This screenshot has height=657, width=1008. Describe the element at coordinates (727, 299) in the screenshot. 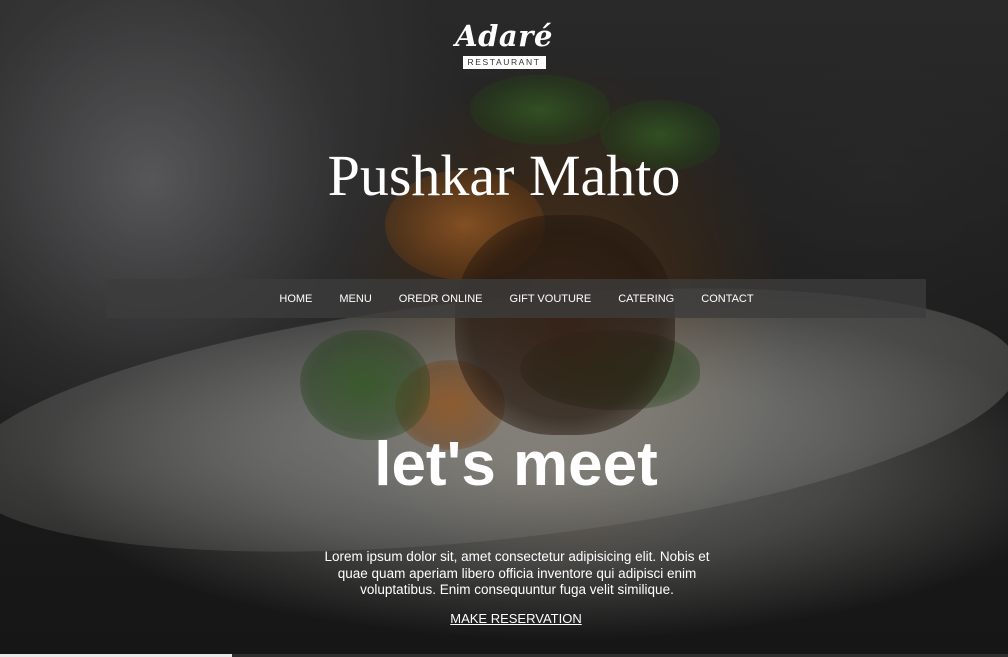

I see `nav-item-contact: CONTACT` at that location.